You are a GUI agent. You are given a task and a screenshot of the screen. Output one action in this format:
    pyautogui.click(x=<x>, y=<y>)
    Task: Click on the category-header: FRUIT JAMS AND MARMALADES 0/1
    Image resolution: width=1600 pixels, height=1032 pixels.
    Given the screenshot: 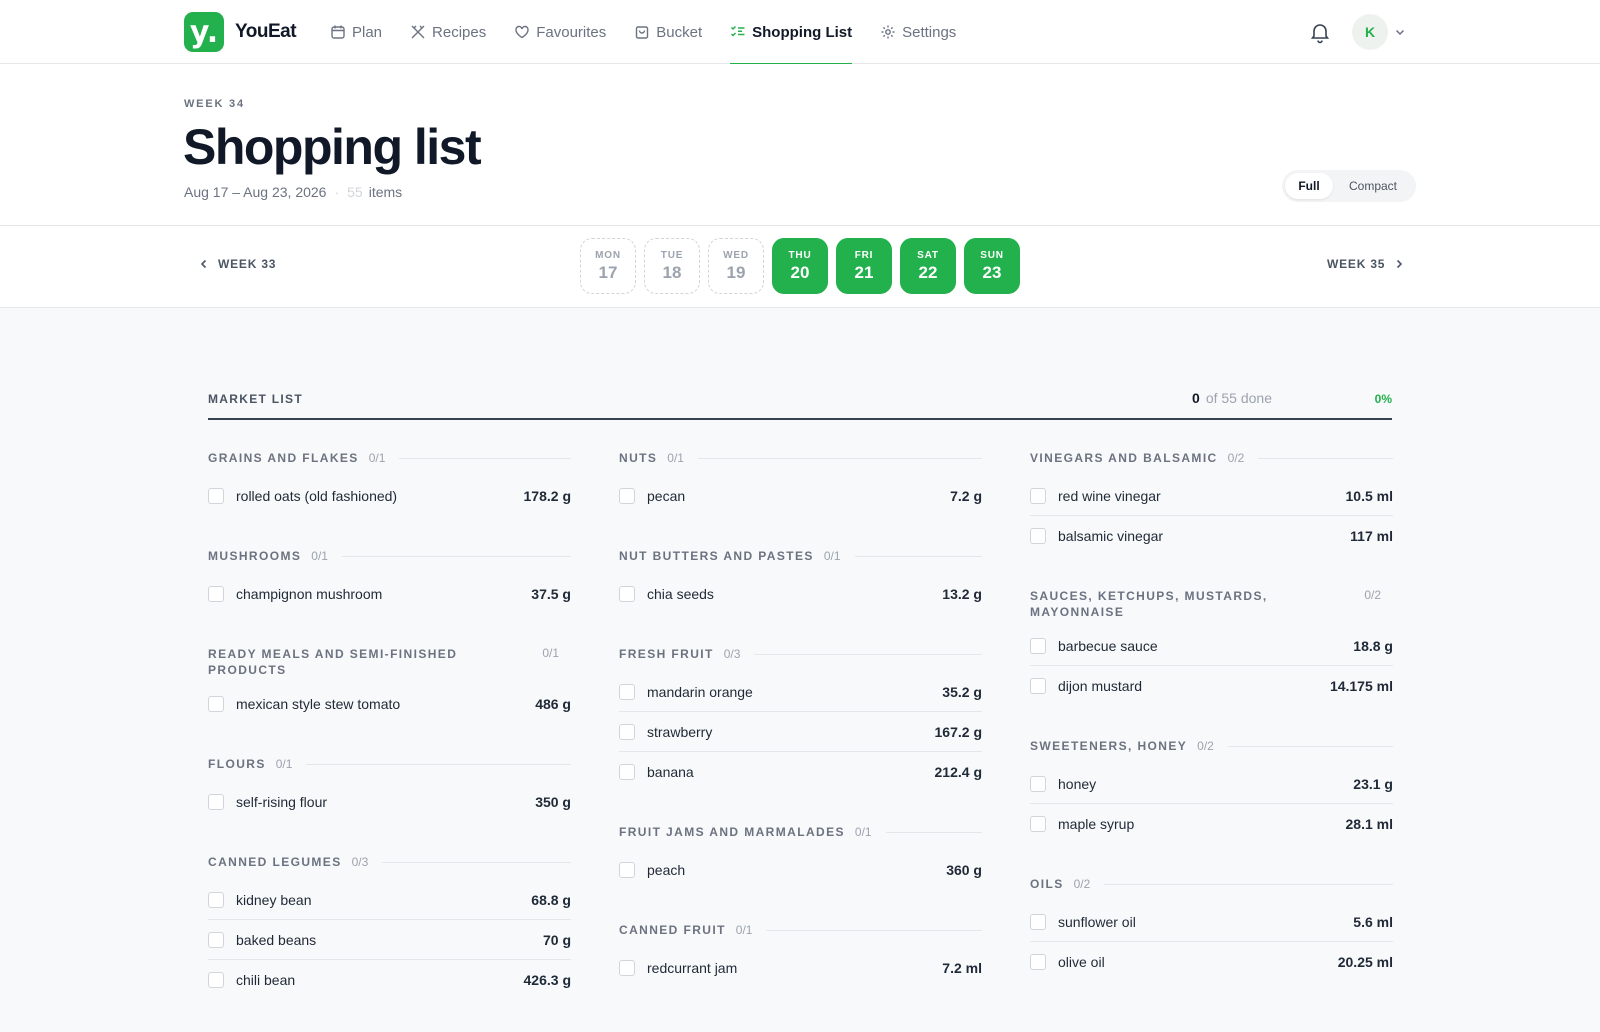 What is the action you would take?
    pyautogui.click(x=800, y=834)
    